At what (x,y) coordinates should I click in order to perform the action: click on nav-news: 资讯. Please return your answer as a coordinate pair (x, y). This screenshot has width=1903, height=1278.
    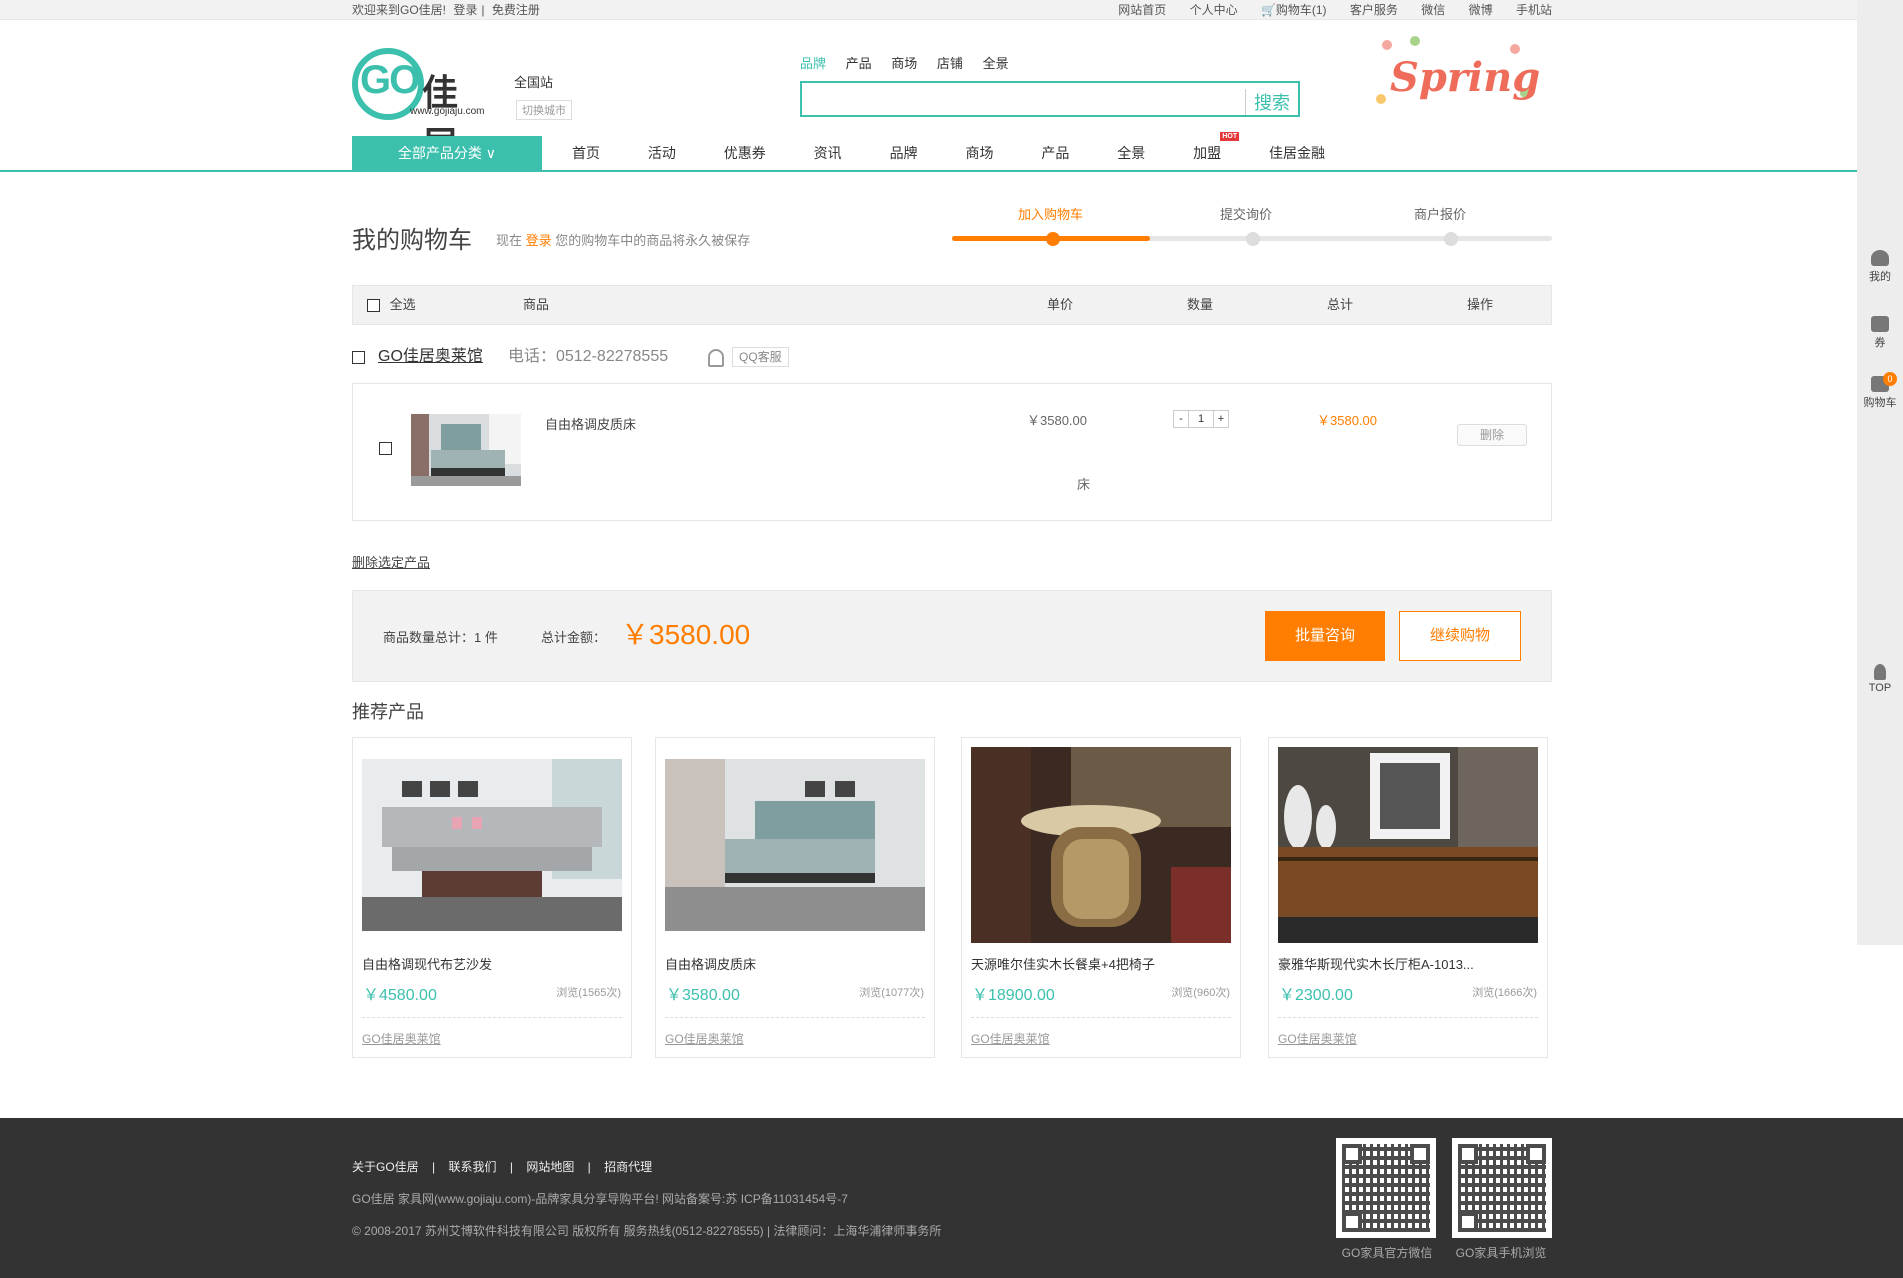
    Looking at the image, I should click on (828, 153).